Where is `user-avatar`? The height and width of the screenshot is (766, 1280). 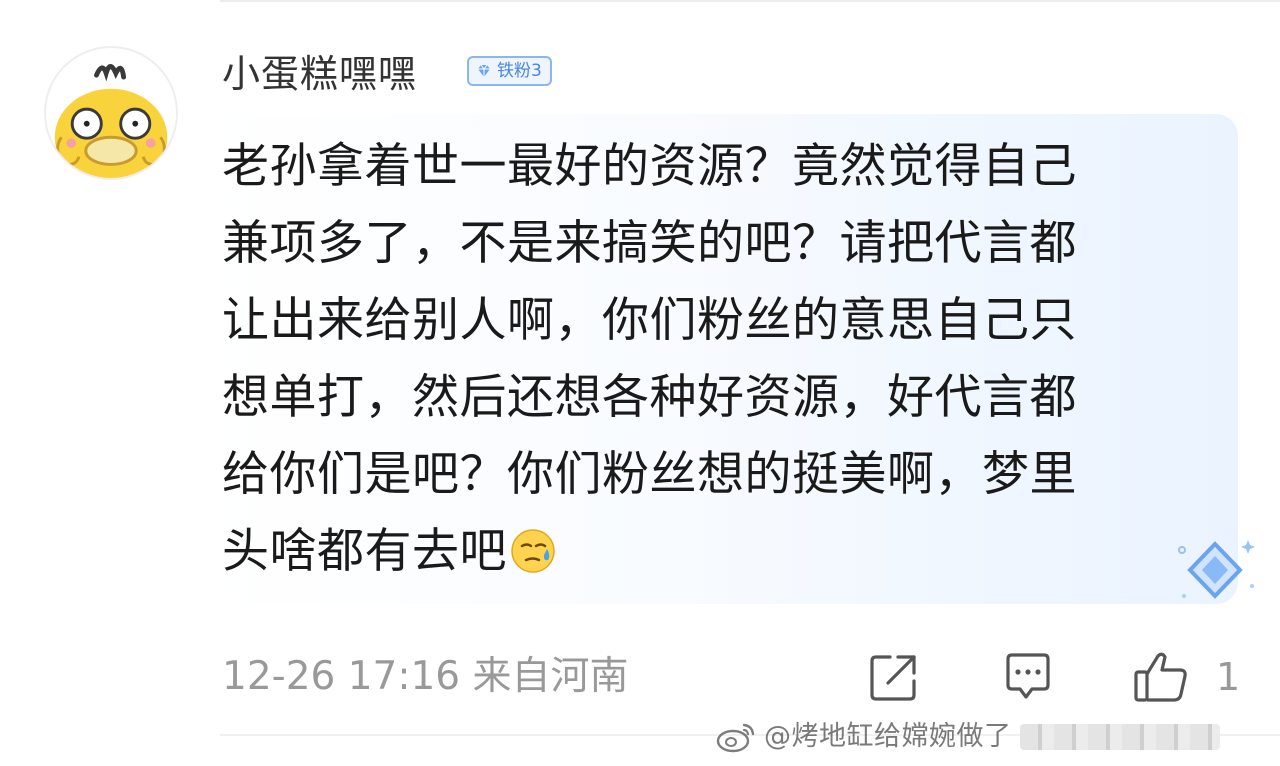
user-avatar is located at coordinates (111, 113).